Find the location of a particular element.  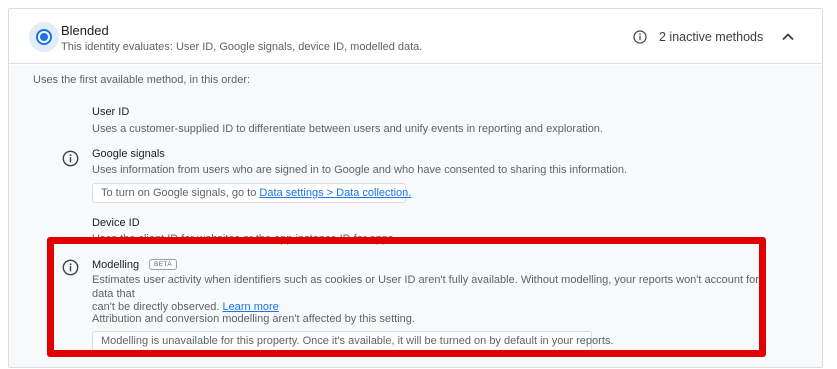

google-signals-note-text: To turn on Google signals, go to is located at coordinates (180, 193).